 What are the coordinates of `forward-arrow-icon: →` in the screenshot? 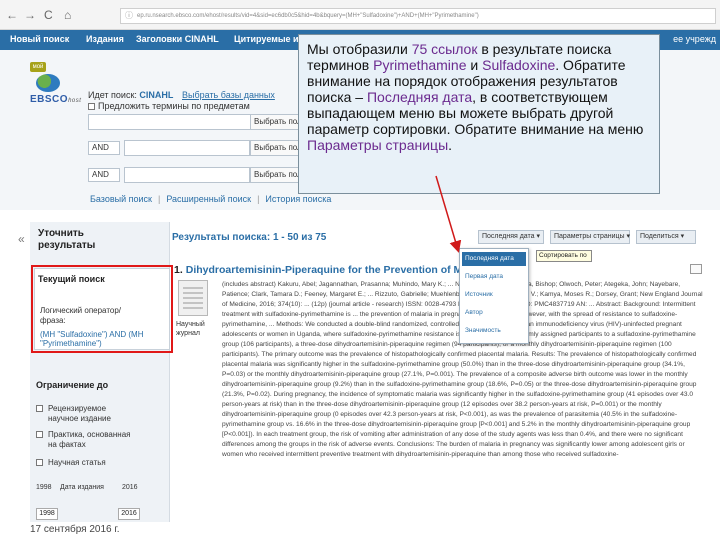 It's located at (30, 15).